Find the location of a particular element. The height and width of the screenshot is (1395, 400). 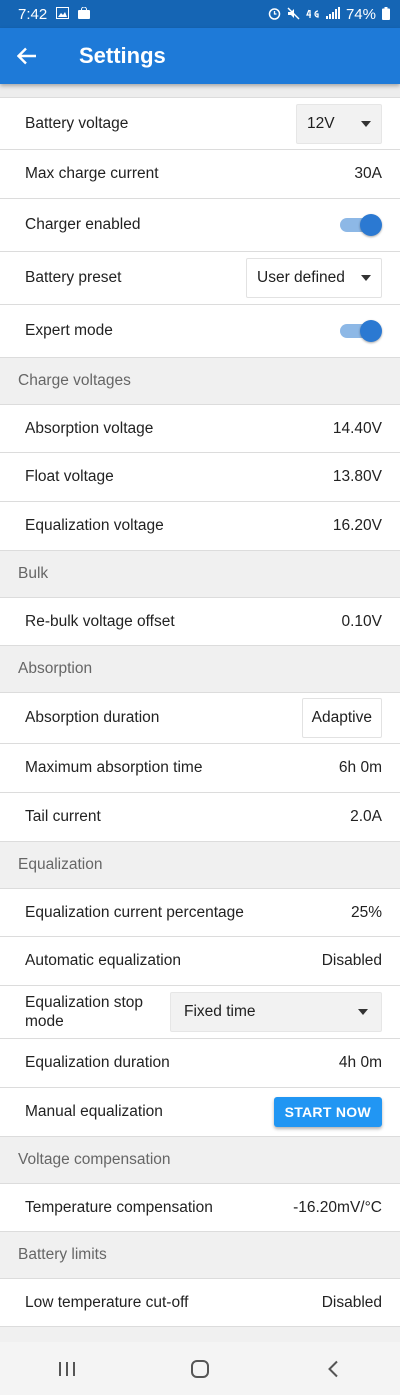

expert-mode-row: Expert mode is located at coordinates (200, 331).